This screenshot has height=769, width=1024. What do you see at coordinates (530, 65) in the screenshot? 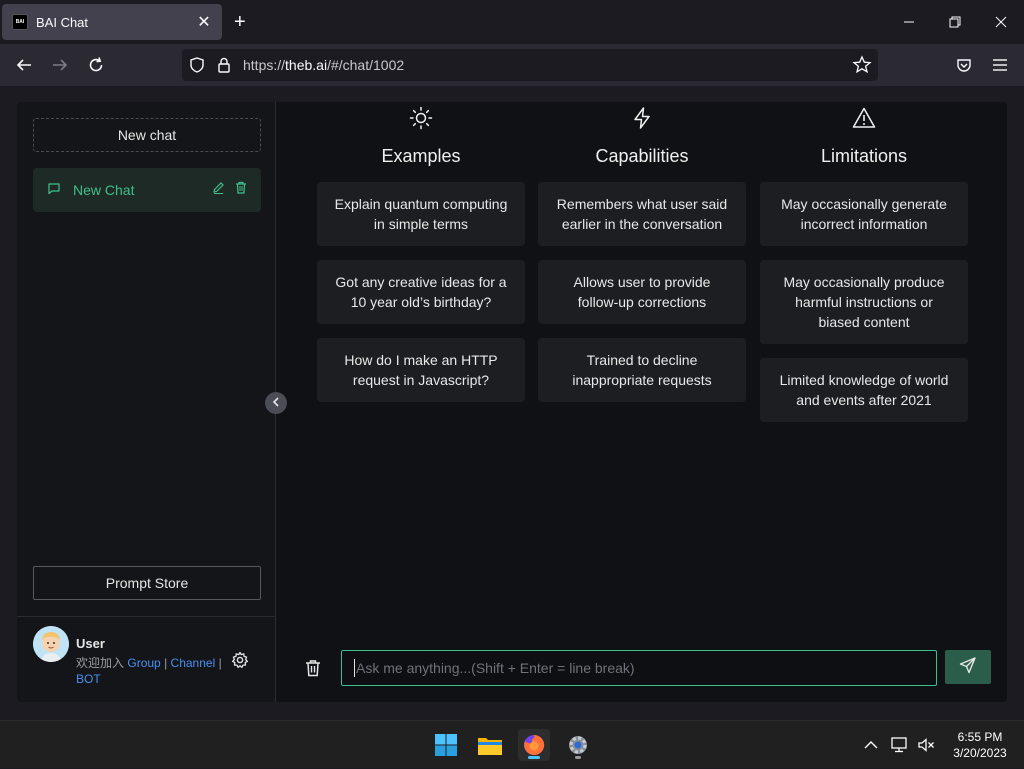
I see `address-bar: https://theb.ai/#/chat/1002` at bounding box center [530, 65].